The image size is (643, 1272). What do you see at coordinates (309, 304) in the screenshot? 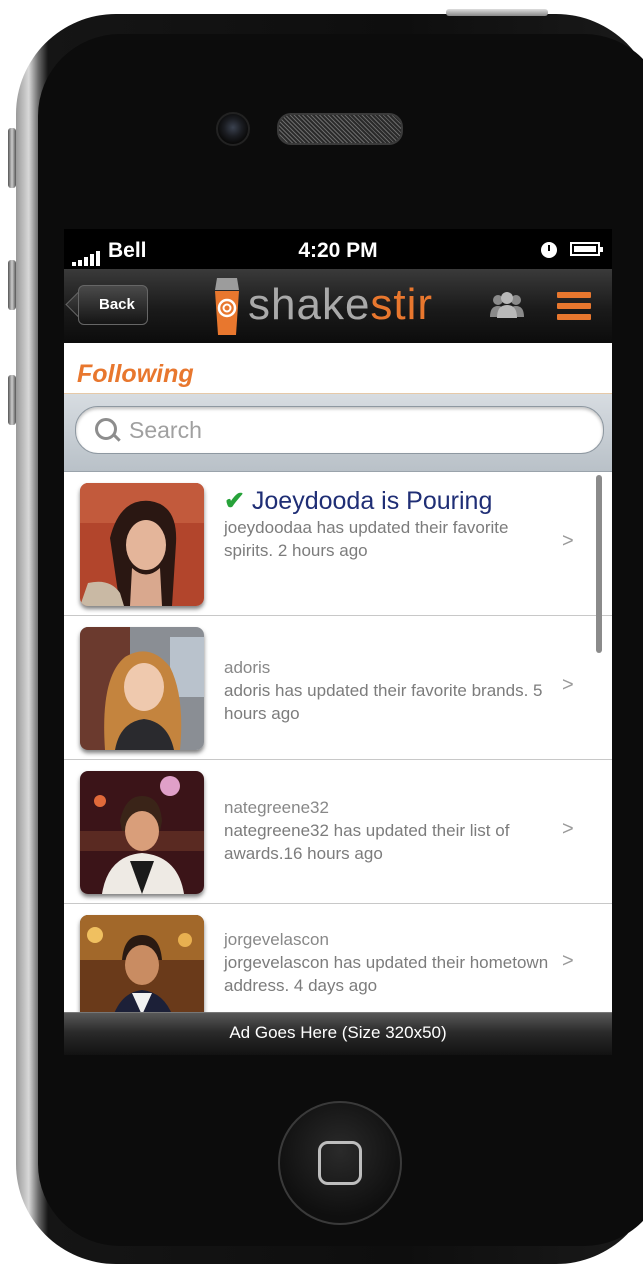
I see `logo-text-shake: shake` at bounding box center [309, 304].